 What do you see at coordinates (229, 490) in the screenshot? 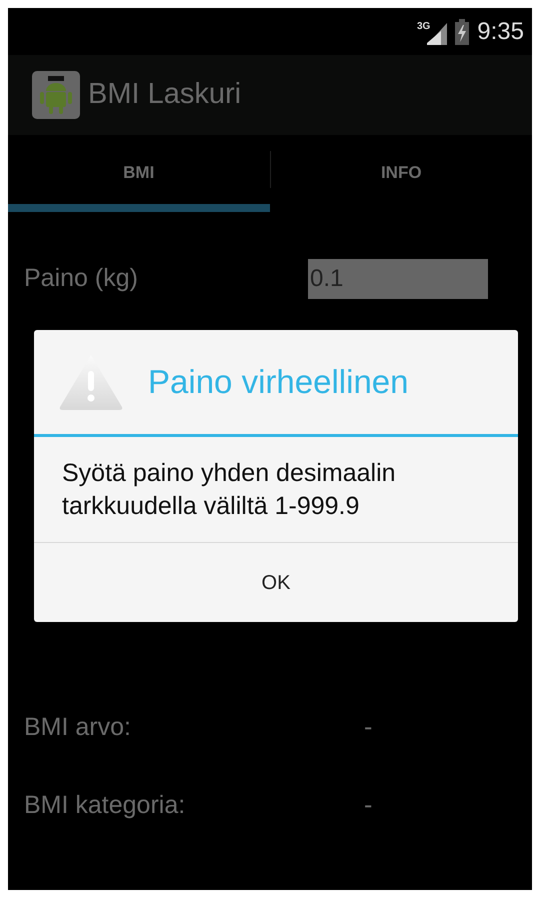
I see `dialog-message: Syötä paino yhden desimaalin tarkkuudella väliltä 1-999.9` at bounding box center [229, 490].